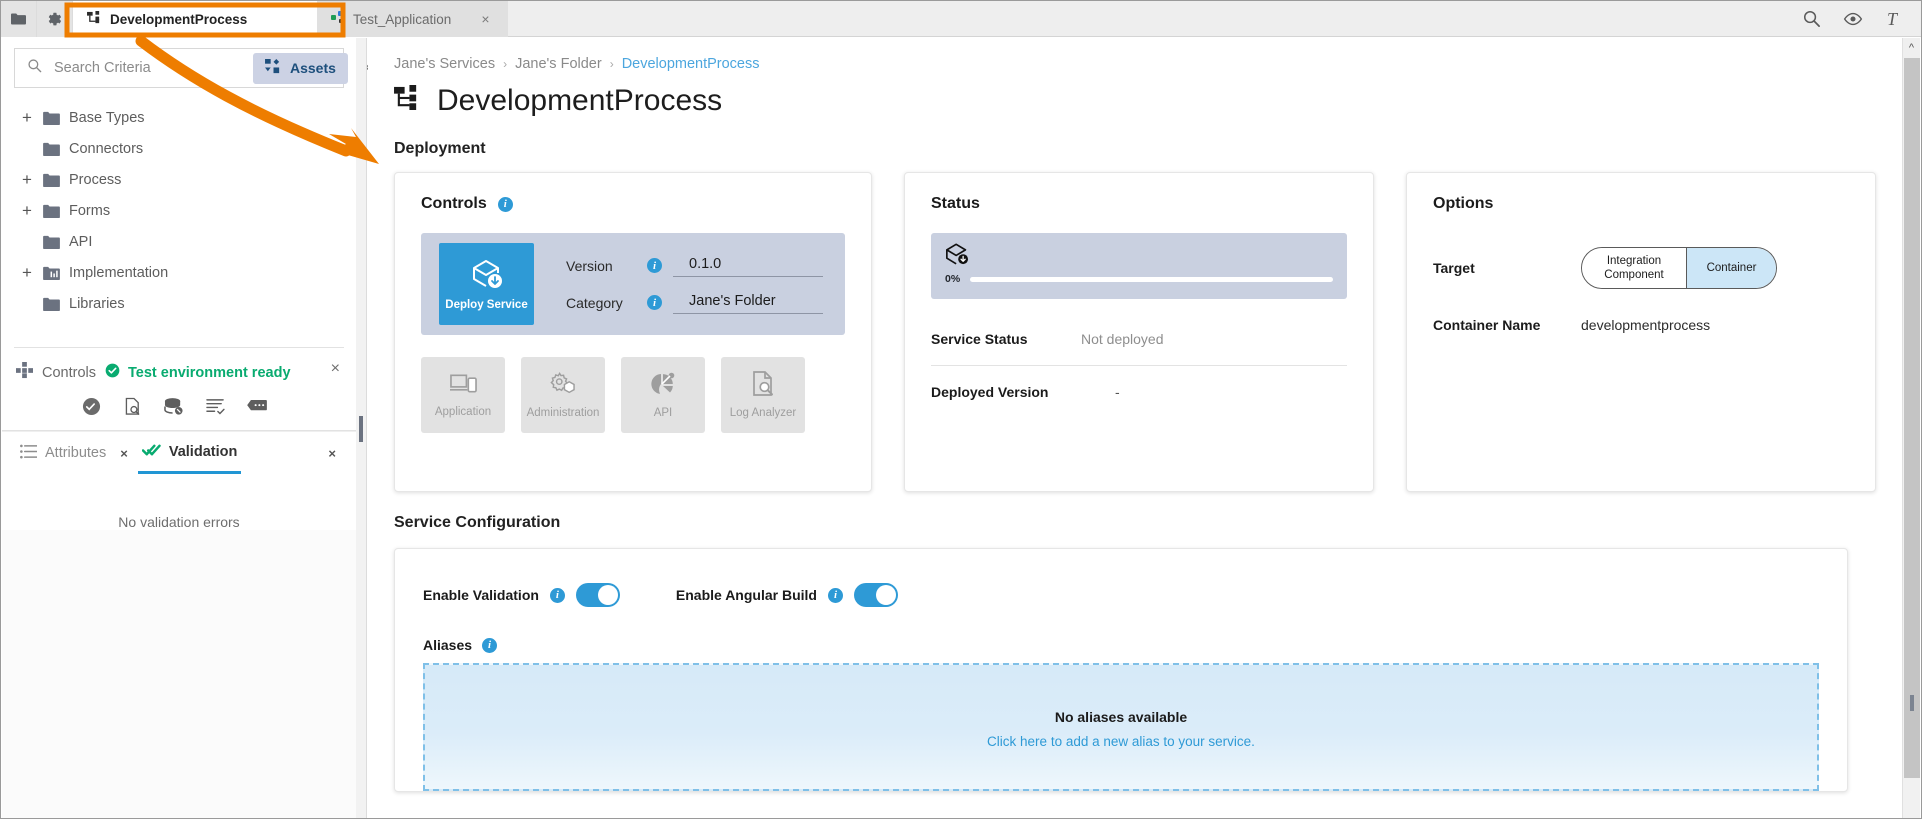 The width and height of the screenshot is (1922, 819). What do you see at coordinates (402, 19) in the screenshot?
I see `tab-label: Test_Application` at bounding box center [402, 19].